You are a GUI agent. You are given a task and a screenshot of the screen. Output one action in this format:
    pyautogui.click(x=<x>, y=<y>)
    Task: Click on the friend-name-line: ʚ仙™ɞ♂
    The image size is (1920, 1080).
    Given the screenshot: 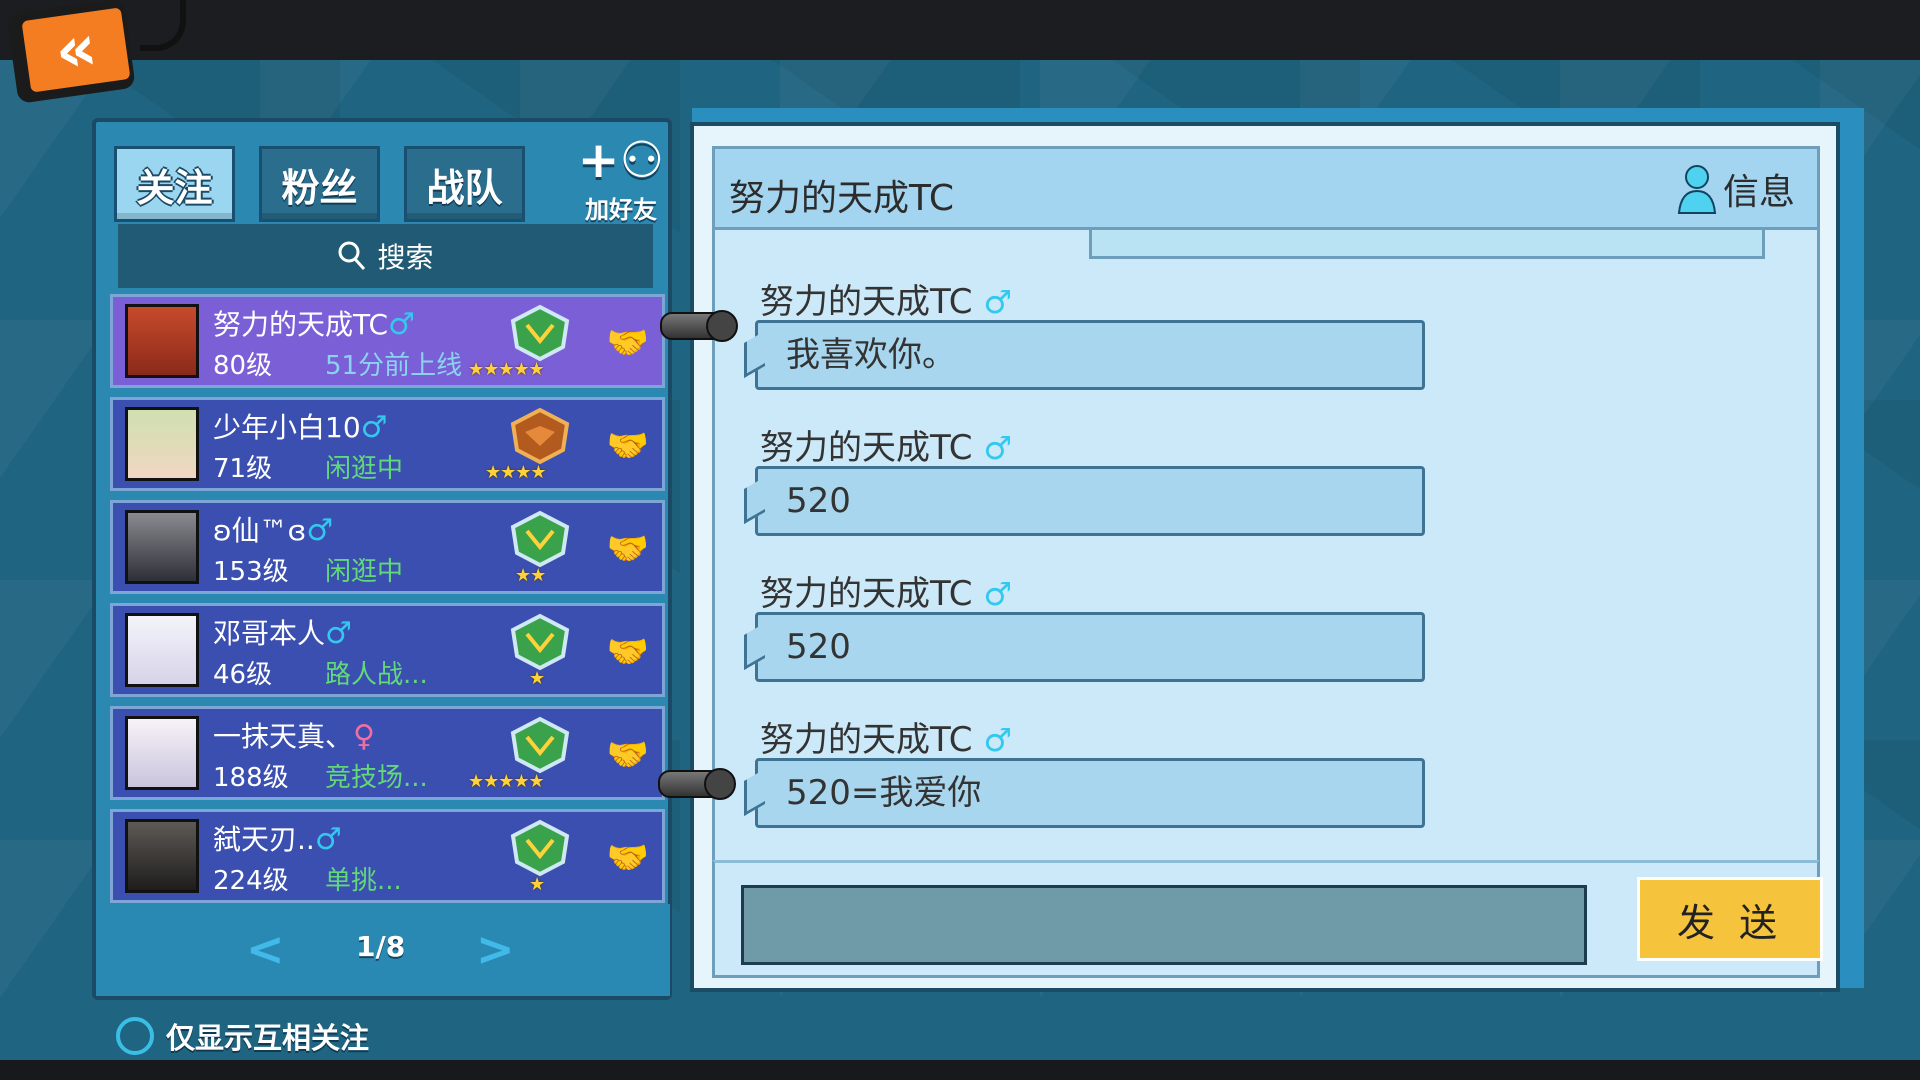 What is the action you would take?
    pyautogui.click(x=273, y=529)
    